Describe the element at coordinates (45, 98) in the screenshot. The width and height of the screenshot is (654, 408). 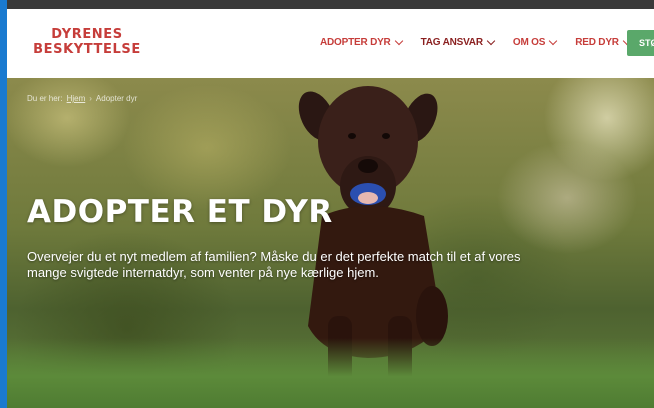
I see `breadcrumb-prefix: Du er her:` at that location.